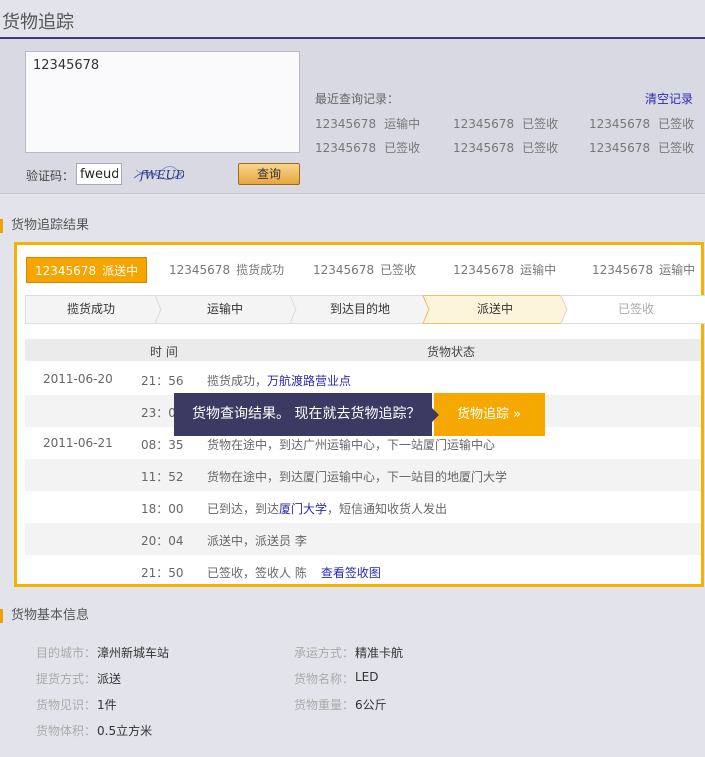 The width and height of the screenshot is (705, 757). What do you see at coordinates (162, 509) in the screenshot?
I see `row-time: 18：00` at bounding box center [162, 509].